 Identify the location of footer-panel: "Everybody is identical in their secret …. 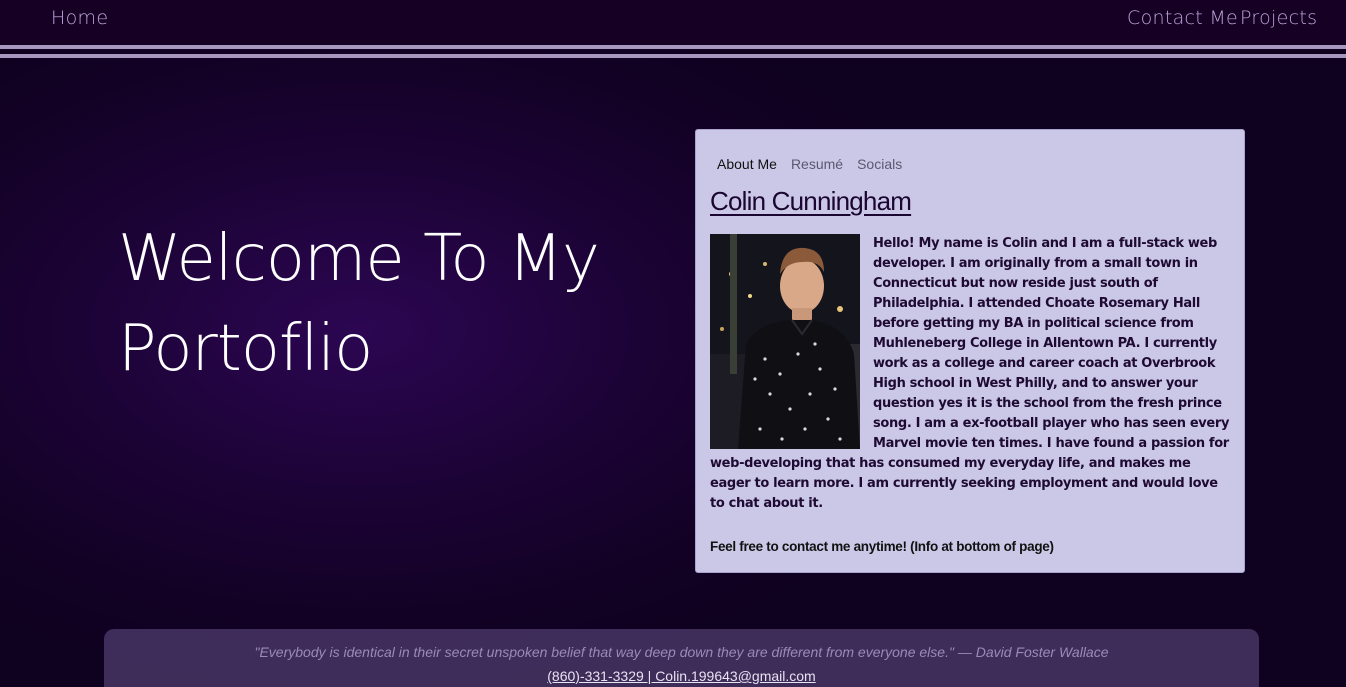
(681, 658).